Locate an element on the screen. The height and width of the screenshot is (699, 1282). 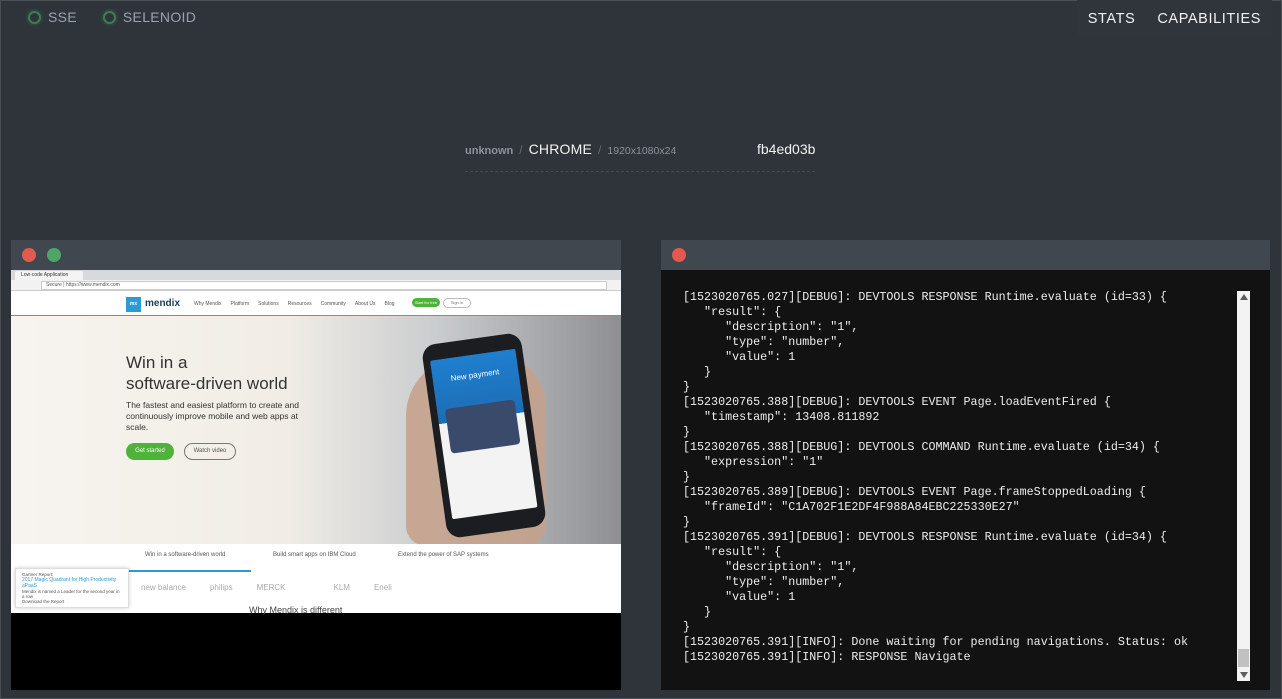
nav-stats-link: STATS is located at coordinates (1111, 18).